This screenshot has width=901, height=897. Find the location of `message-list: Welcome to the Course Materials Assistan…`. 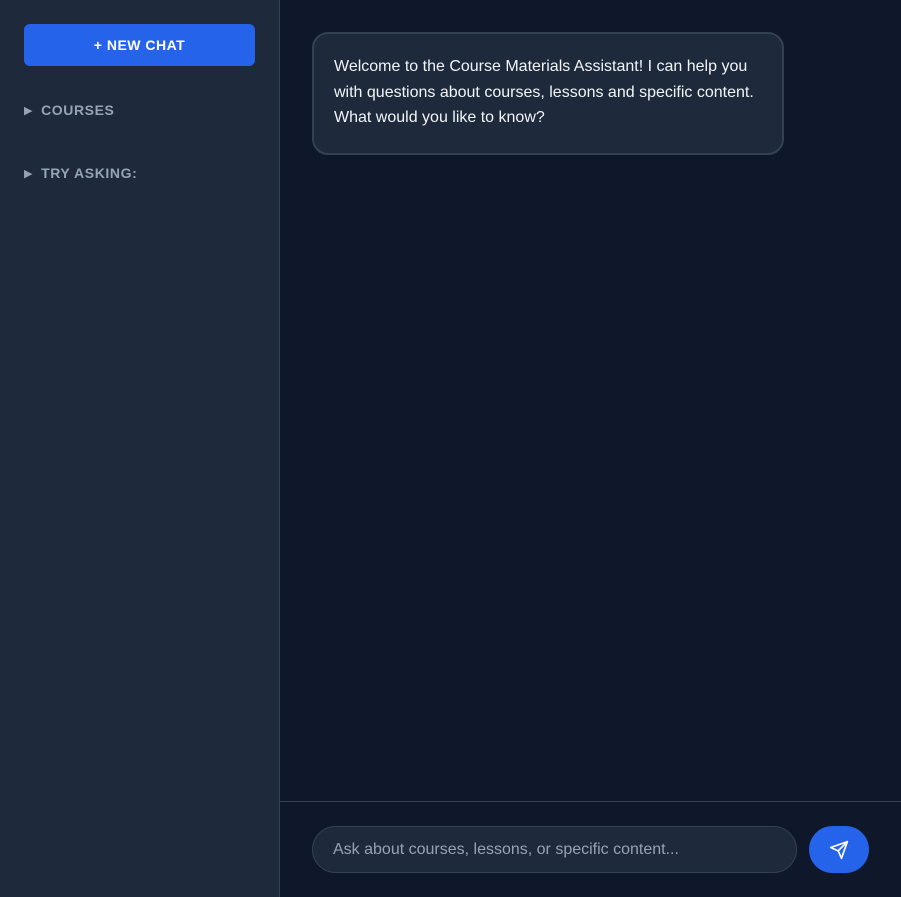

message-list: Welcome to the Course Materials Assistan… is located at coordinates (590, 93).